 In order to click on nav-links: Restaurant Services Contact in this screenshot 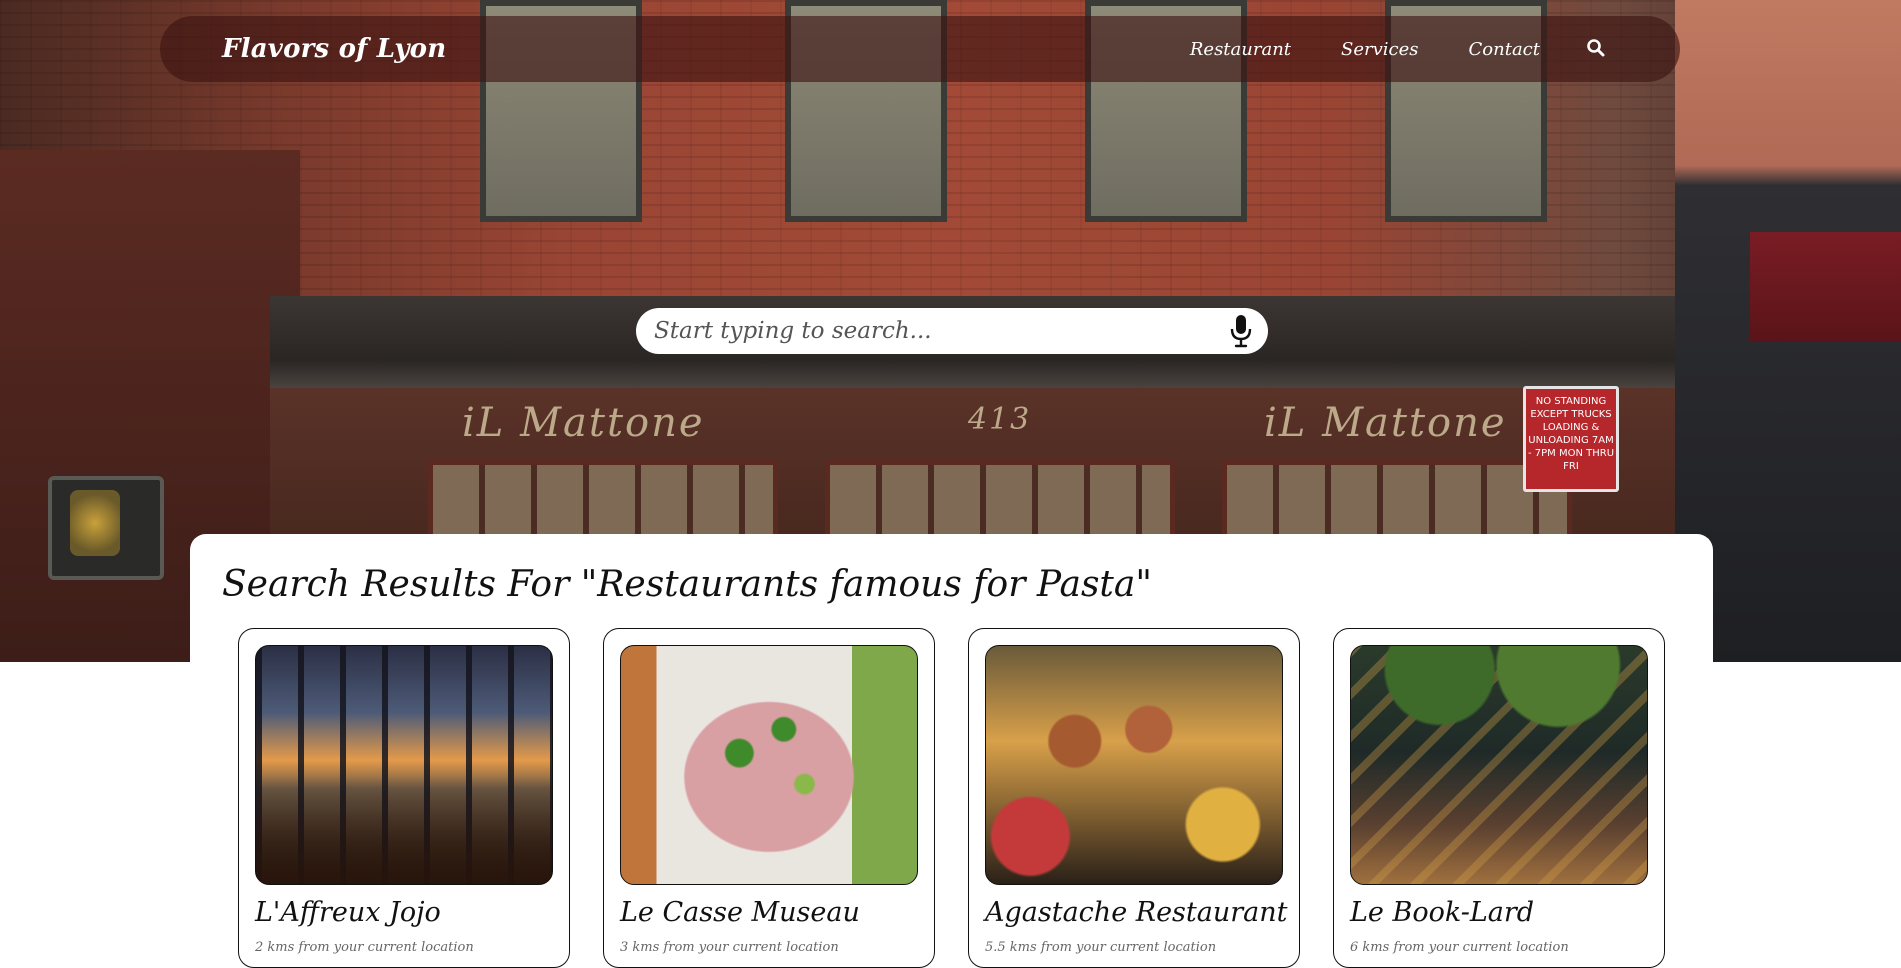, I will do `click(1404, 49)`.